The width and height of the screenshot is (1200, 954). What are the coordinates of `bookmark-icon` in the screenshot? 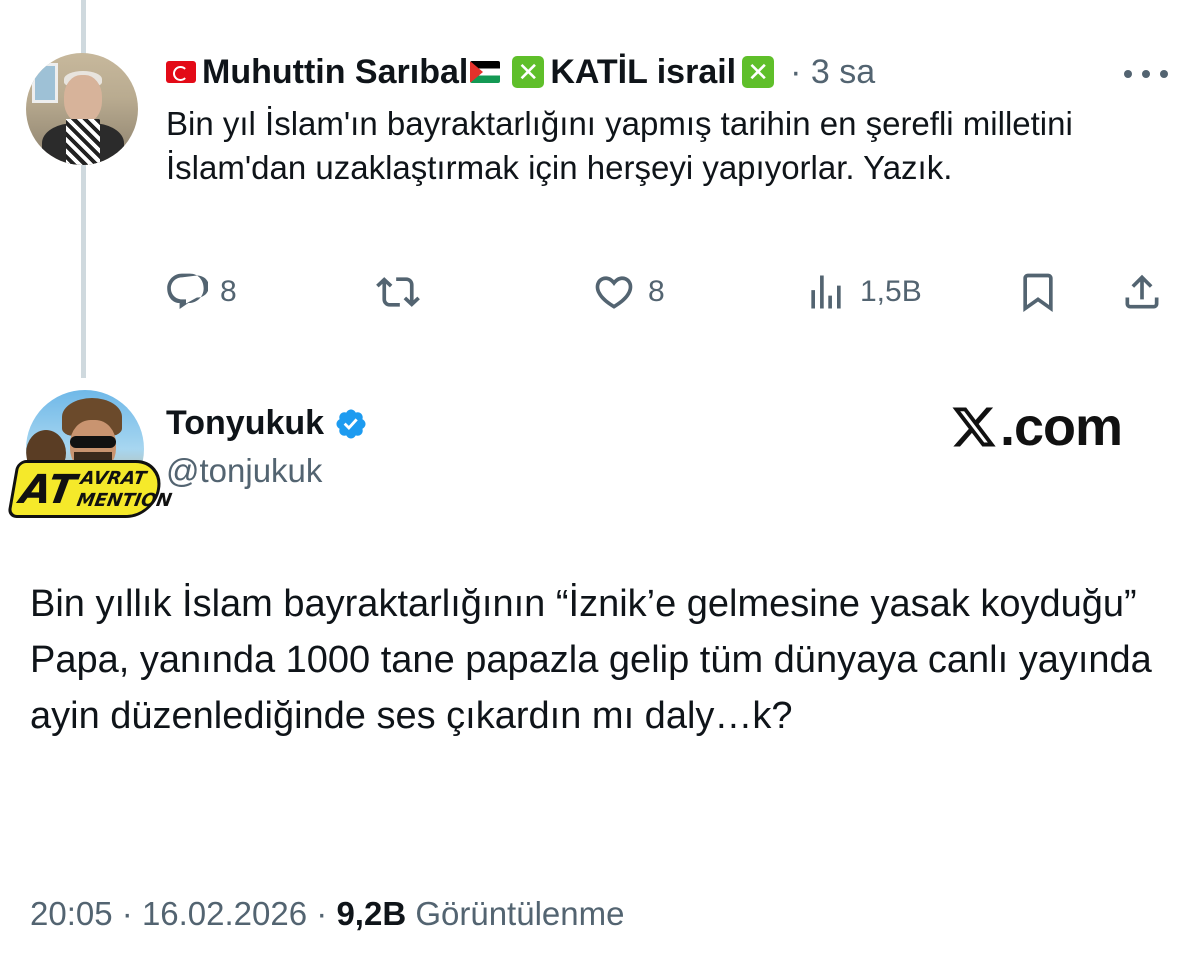 It's located at (1038, 293).